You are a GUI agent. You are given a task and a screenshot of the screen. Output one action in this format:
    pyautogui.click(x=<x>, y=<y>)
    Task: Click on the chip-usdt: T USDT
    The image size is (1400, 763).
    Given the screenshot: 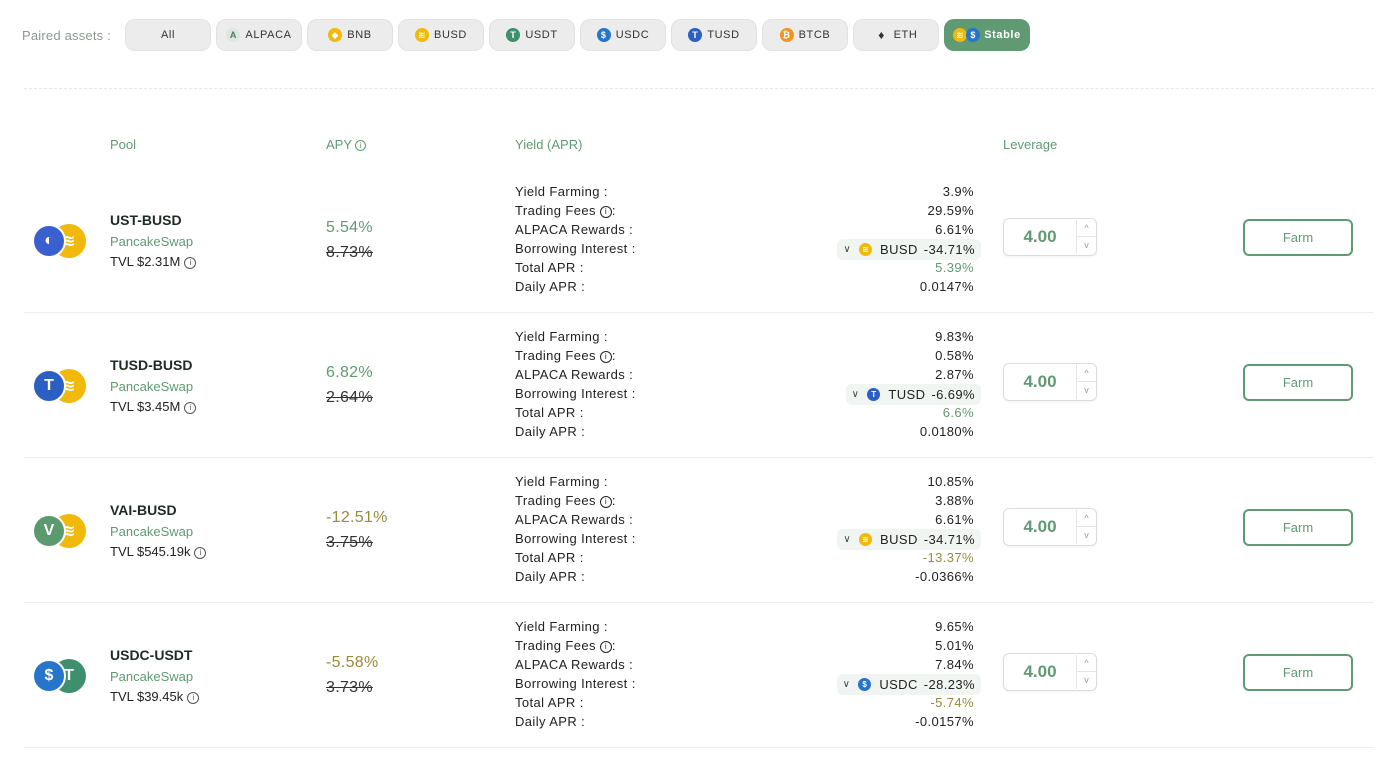 What is the action you would take?
    pyautogui.click(x=532, y=35)
    